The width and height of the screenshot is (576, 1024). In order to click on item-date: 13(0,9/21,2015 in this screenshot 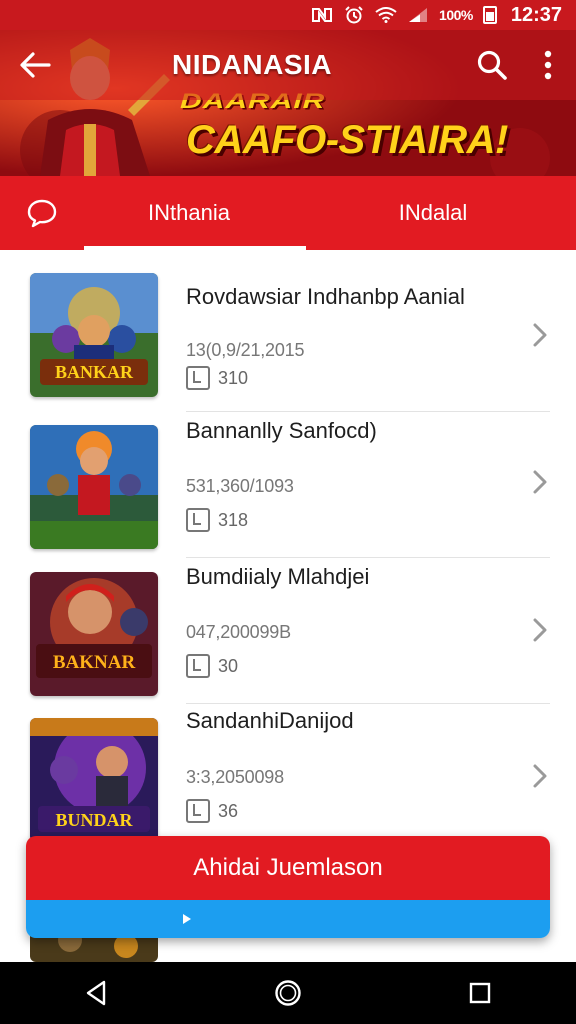, I will do `click(245, 350)`.